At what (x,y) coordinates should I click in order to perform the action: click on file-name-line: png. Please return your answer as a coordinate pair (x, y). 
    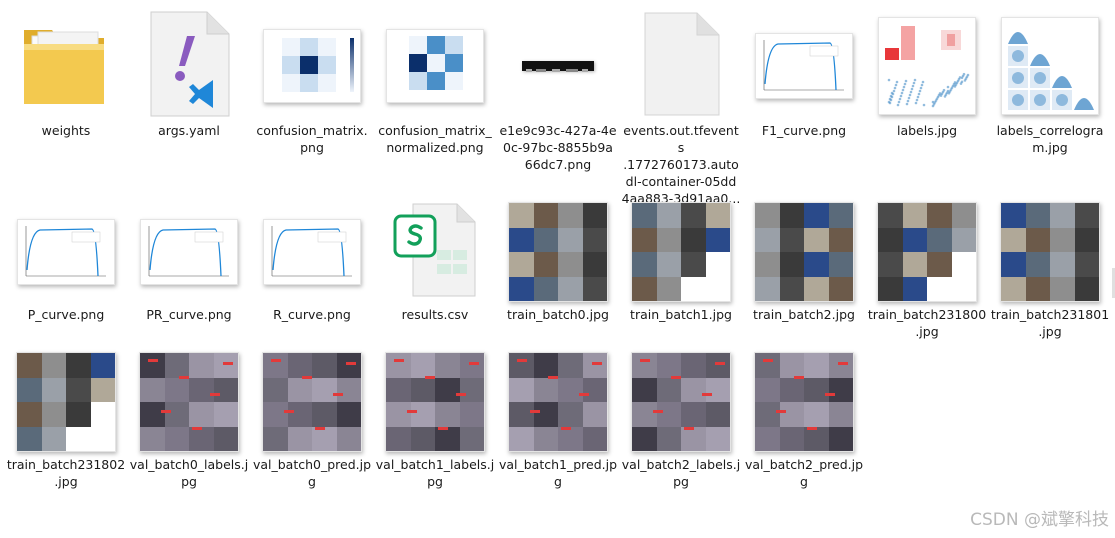
    Looking at the image, I should click on (312, 147).